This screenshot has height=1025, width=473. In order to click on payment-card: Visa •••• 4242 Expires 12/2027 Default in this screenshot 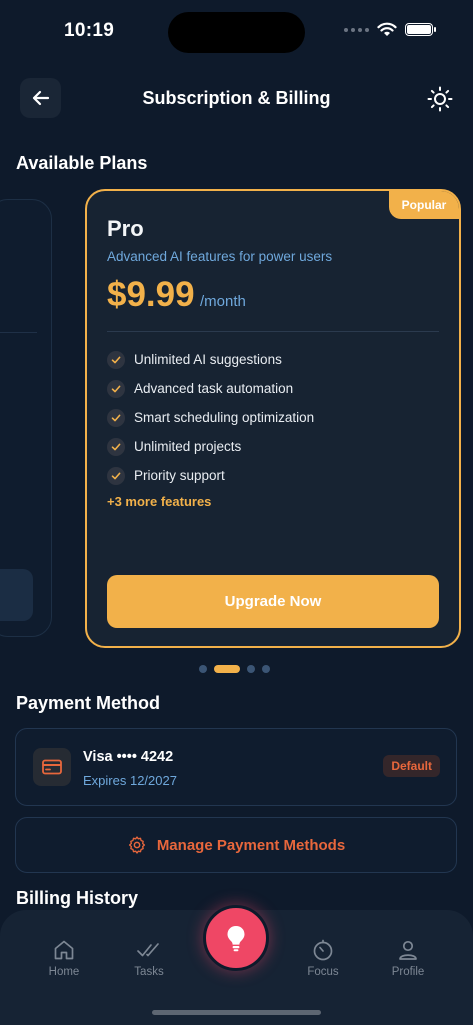, I will do `click(236, 767)`.